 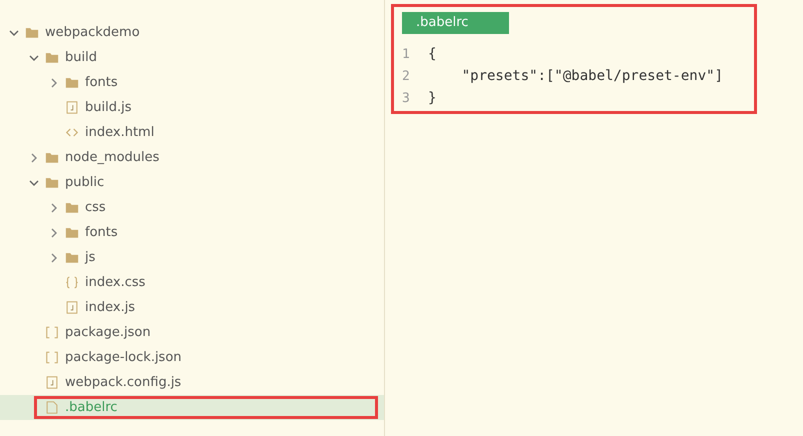 What do you see at coordinates (192, 257) in the screenshot?
I see `tree-item: js` at bounding box center [192, 257].